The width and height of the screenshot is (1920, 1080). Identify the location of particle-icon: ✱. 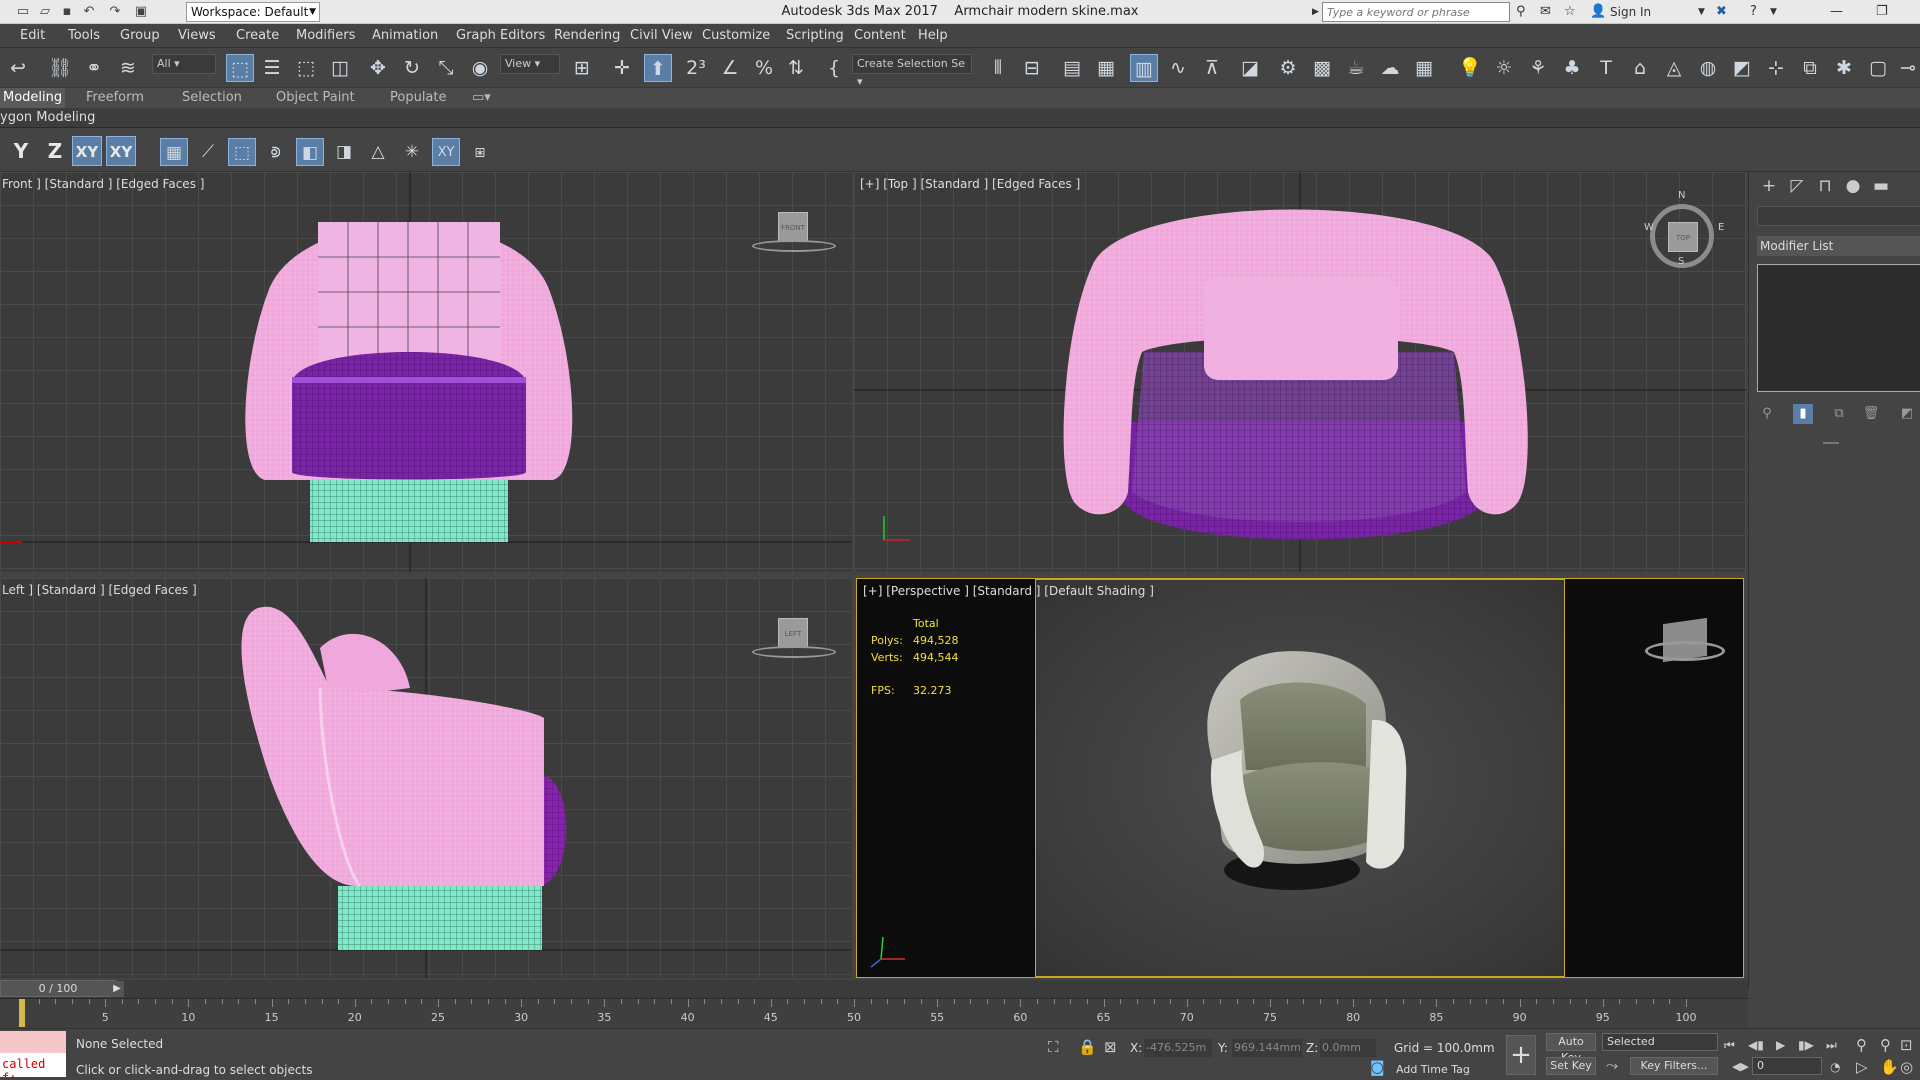
(1844, 68).